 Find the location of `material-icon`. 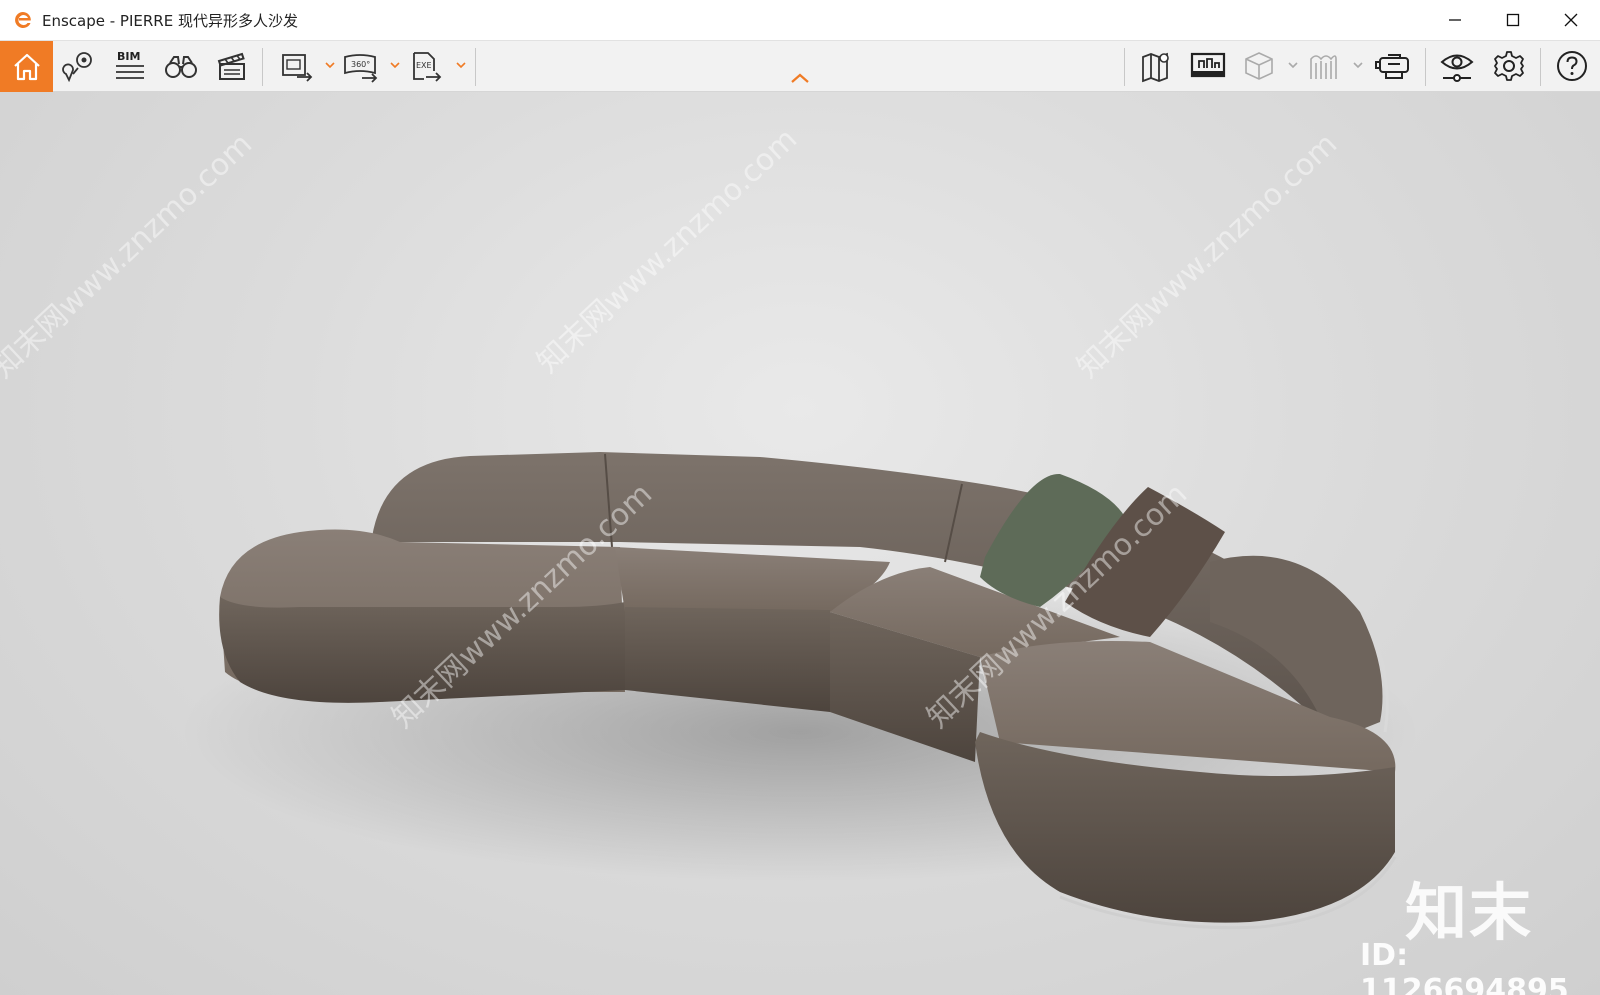

material-icon is located at coordinates (1323, 67).